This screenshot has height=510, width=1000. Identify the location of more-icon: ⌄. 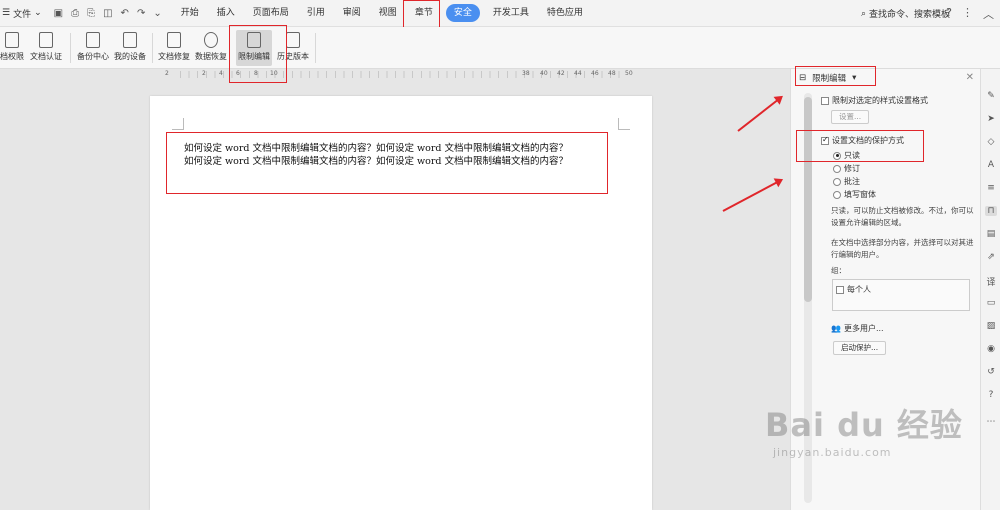
(157, 13).